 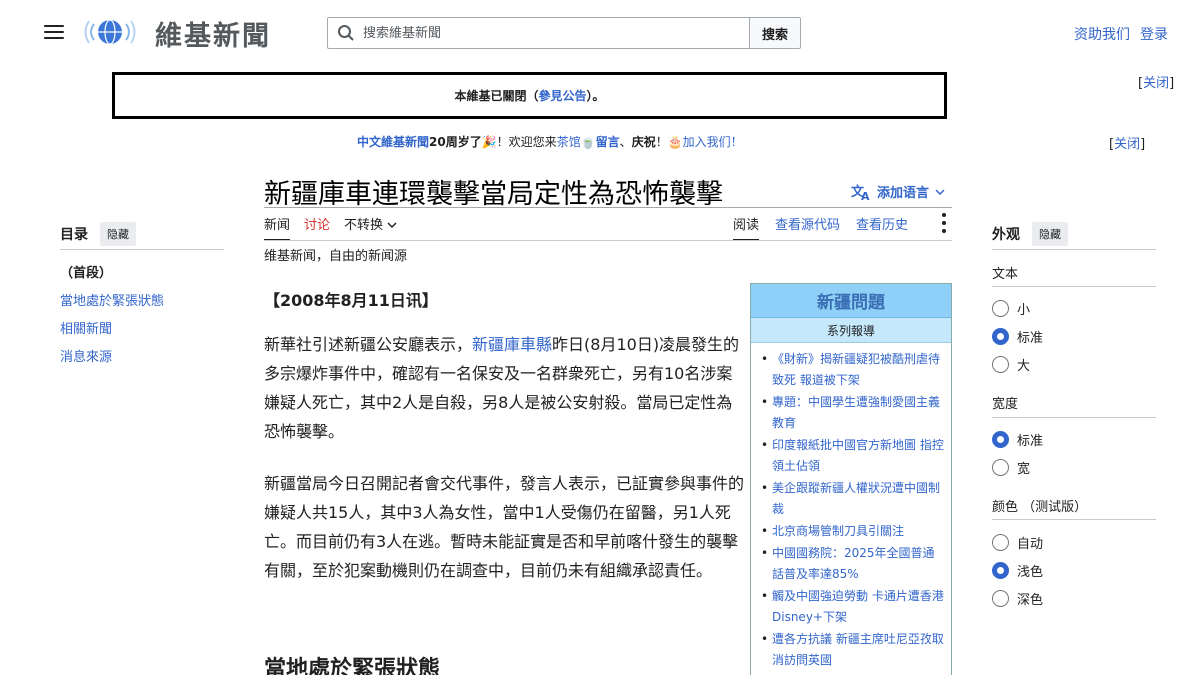 What do you see at coordinates (1030, 234) in the screenshot?
I see `appearance-header: 外观 隐藏` at bounding box center [1030, 234].